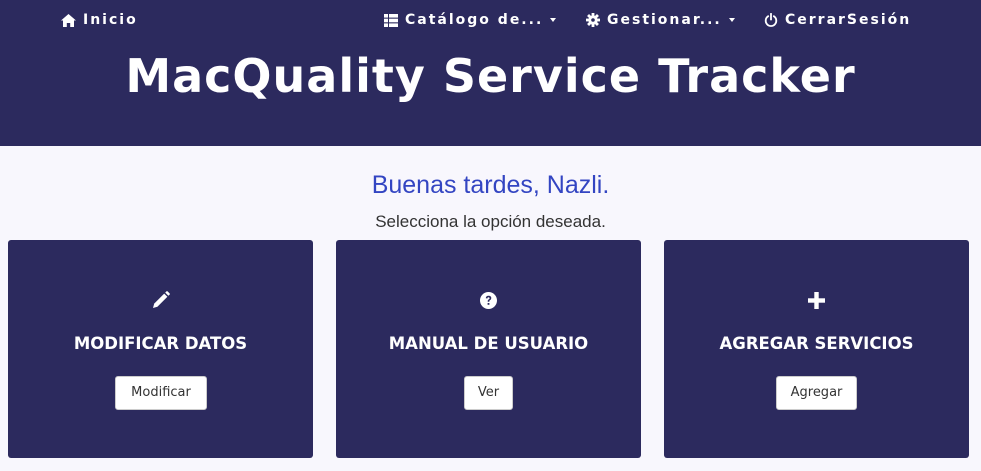  What do you see at coordinates (490, 185) in the screenshot?
I see `greeting-text: Buenas tardes, Nazli.` at bounding box center [490, 185].